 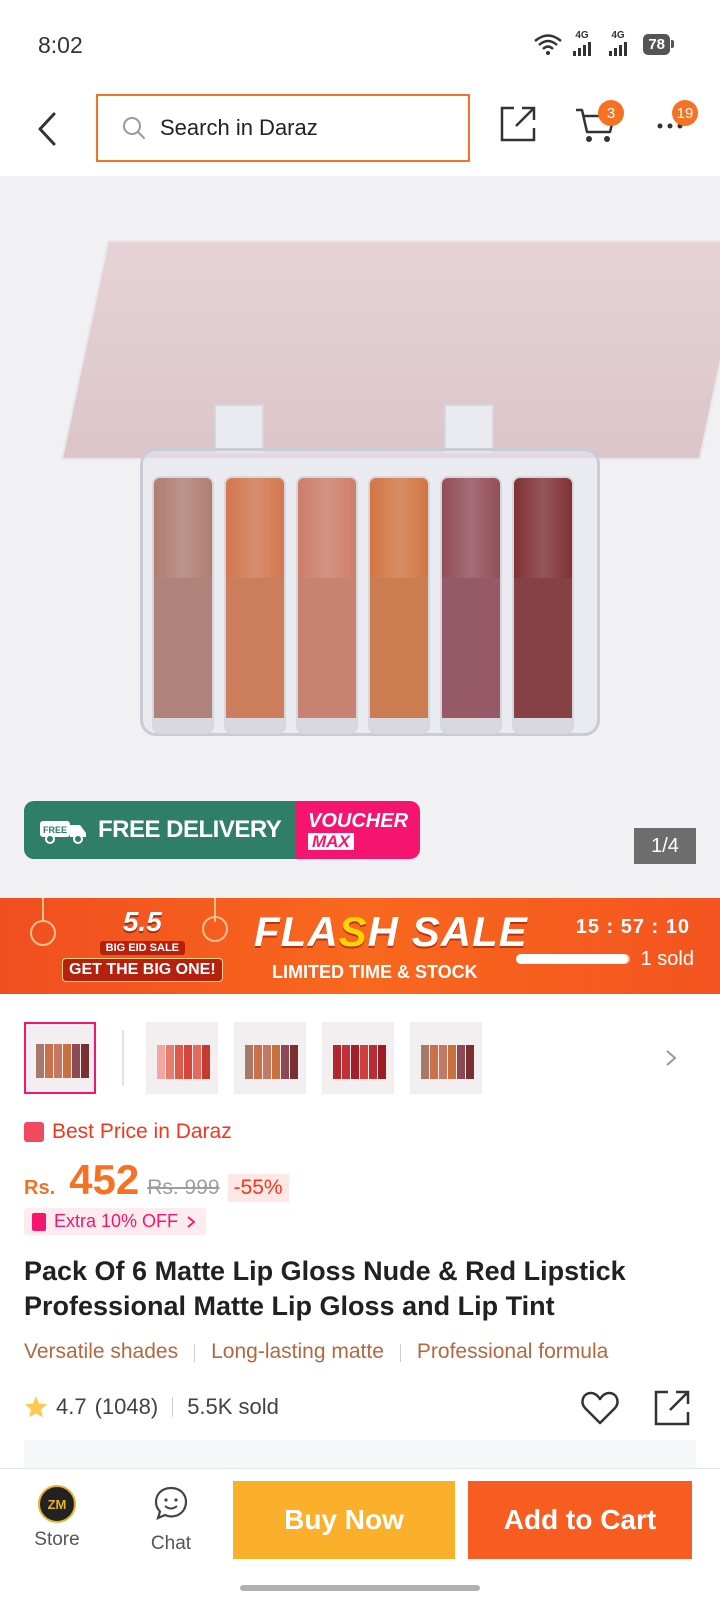 I want to click on add-to-cart-button: Add to Cart, so click(x=580, y=1520).